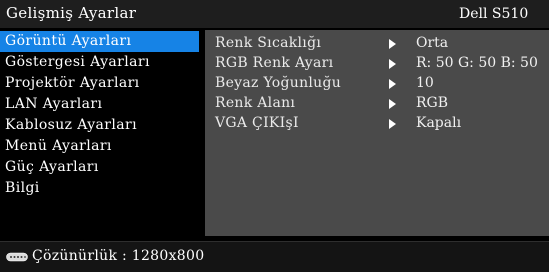 Image resolution: width=549 pixels, height=272 pixels. What do you see at coordinates (101, 188) in the screenshot?
I see `menu-item-info: Bilgi` at bounding box center [101, 188].